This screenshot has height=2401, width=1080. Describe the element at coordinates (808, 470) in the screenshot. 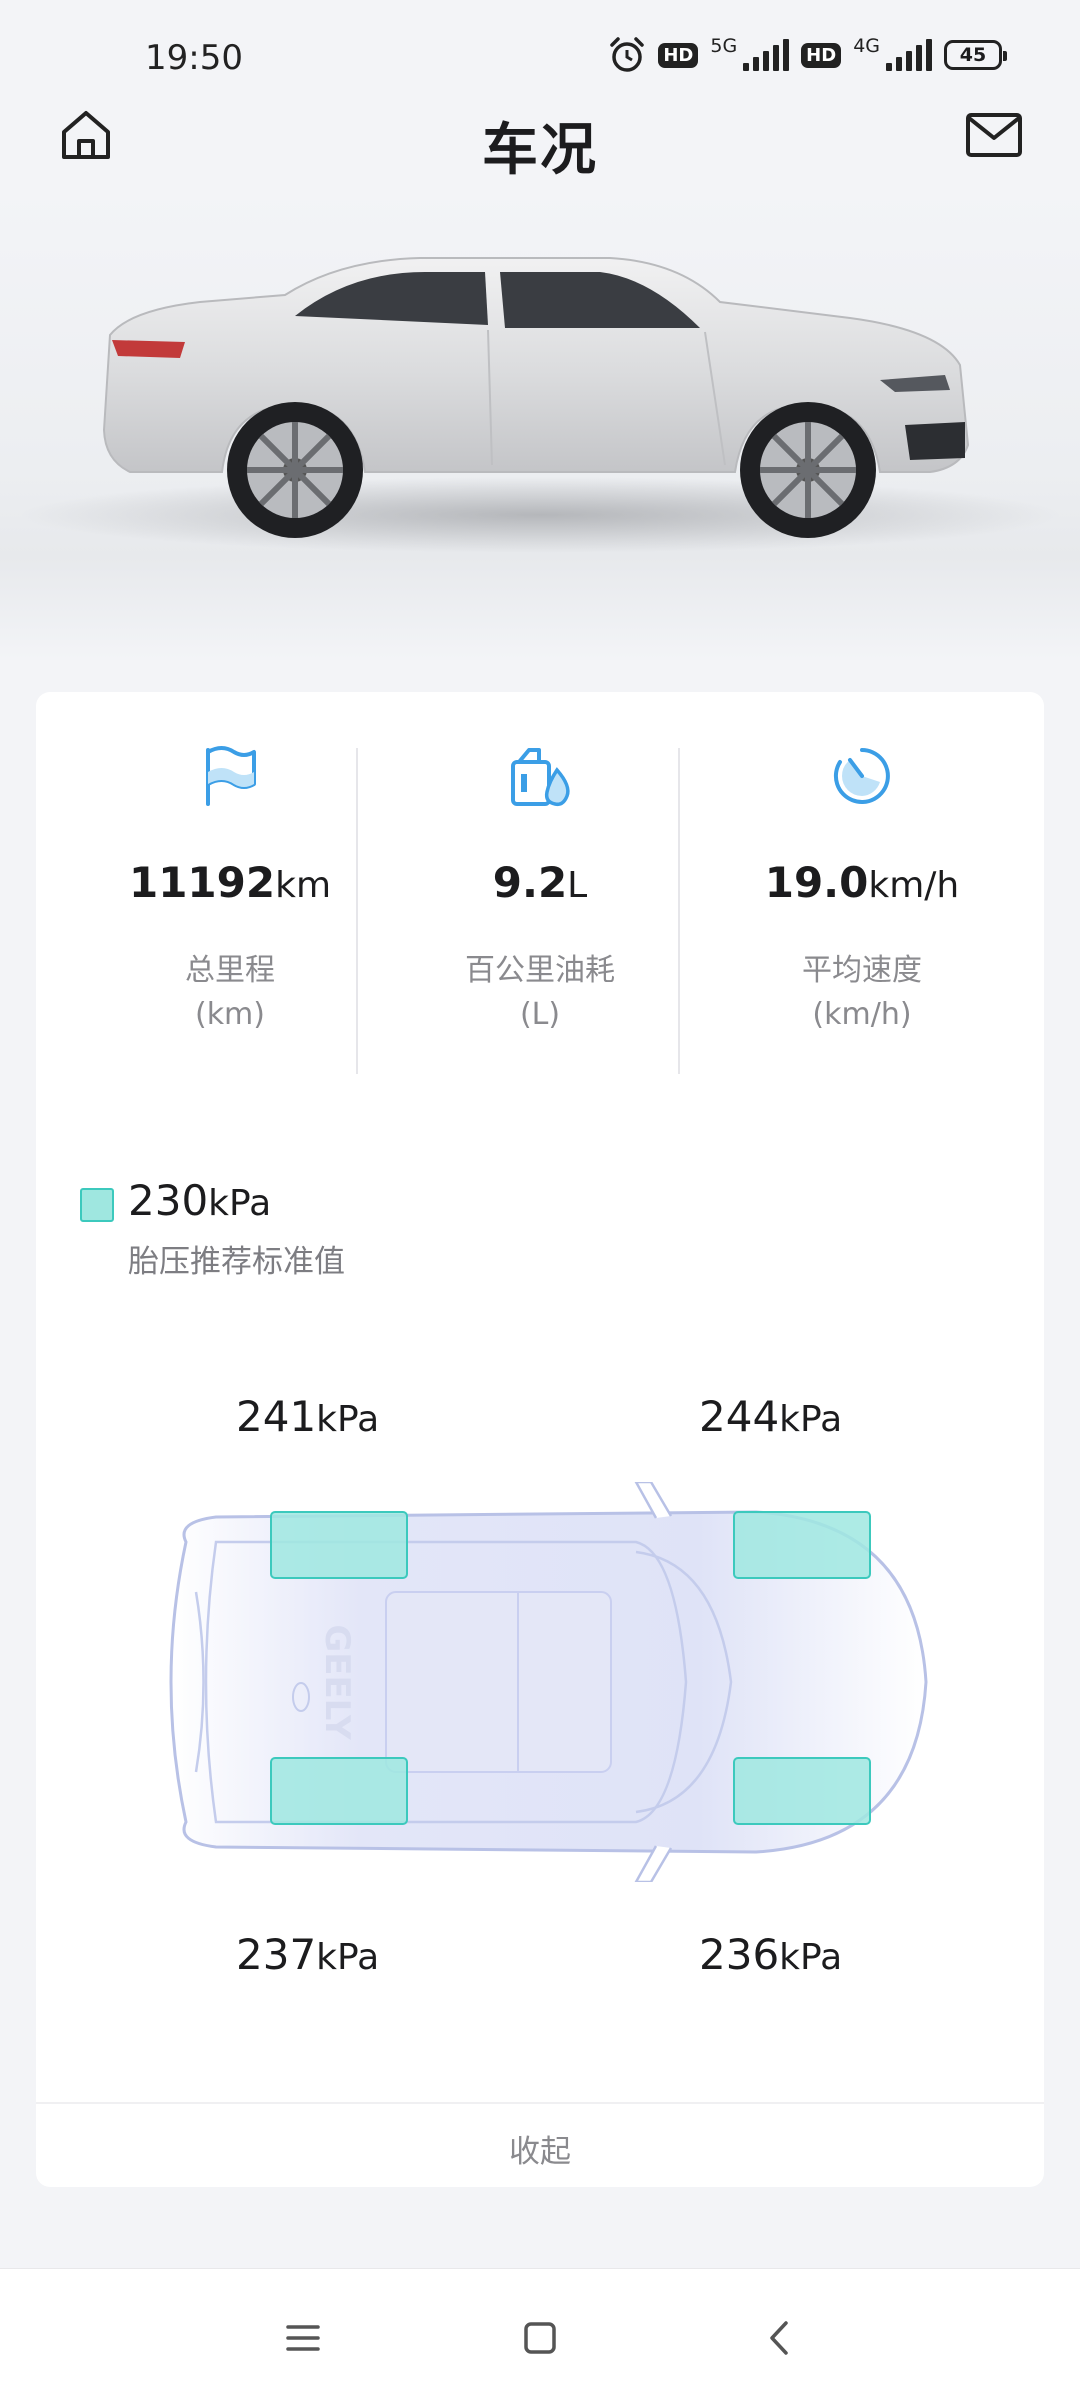

I see `front-wheel` at that location.